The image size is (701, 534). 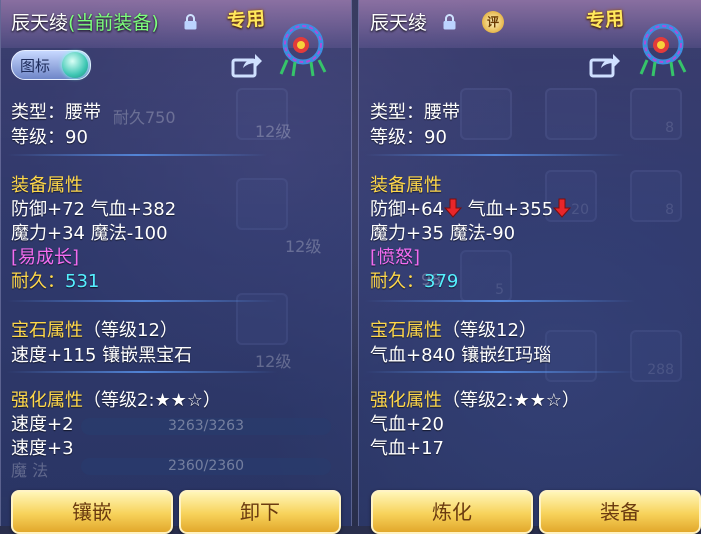 What do you see at coordinates (30, 470) in the screenshot?
I see `ghost-label: 魔 法` at bounding box center [30, 470].